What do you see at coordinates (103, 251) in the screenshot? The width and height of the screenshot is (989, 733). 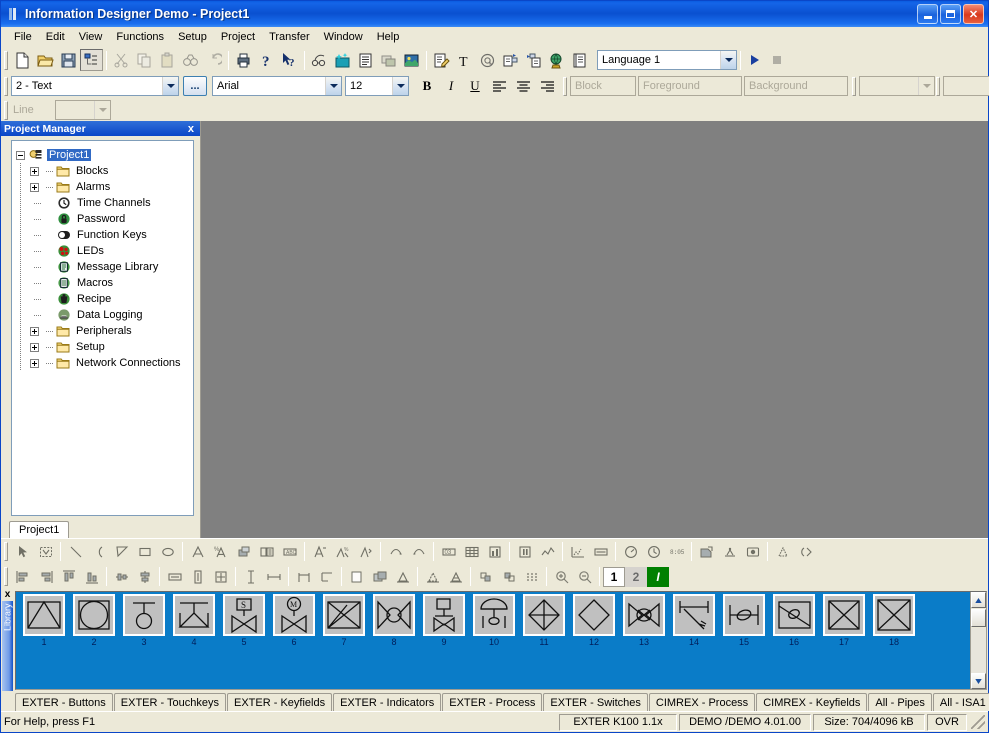 I see `tree-item-leds: LEDs` at bounding box center [103, 251].